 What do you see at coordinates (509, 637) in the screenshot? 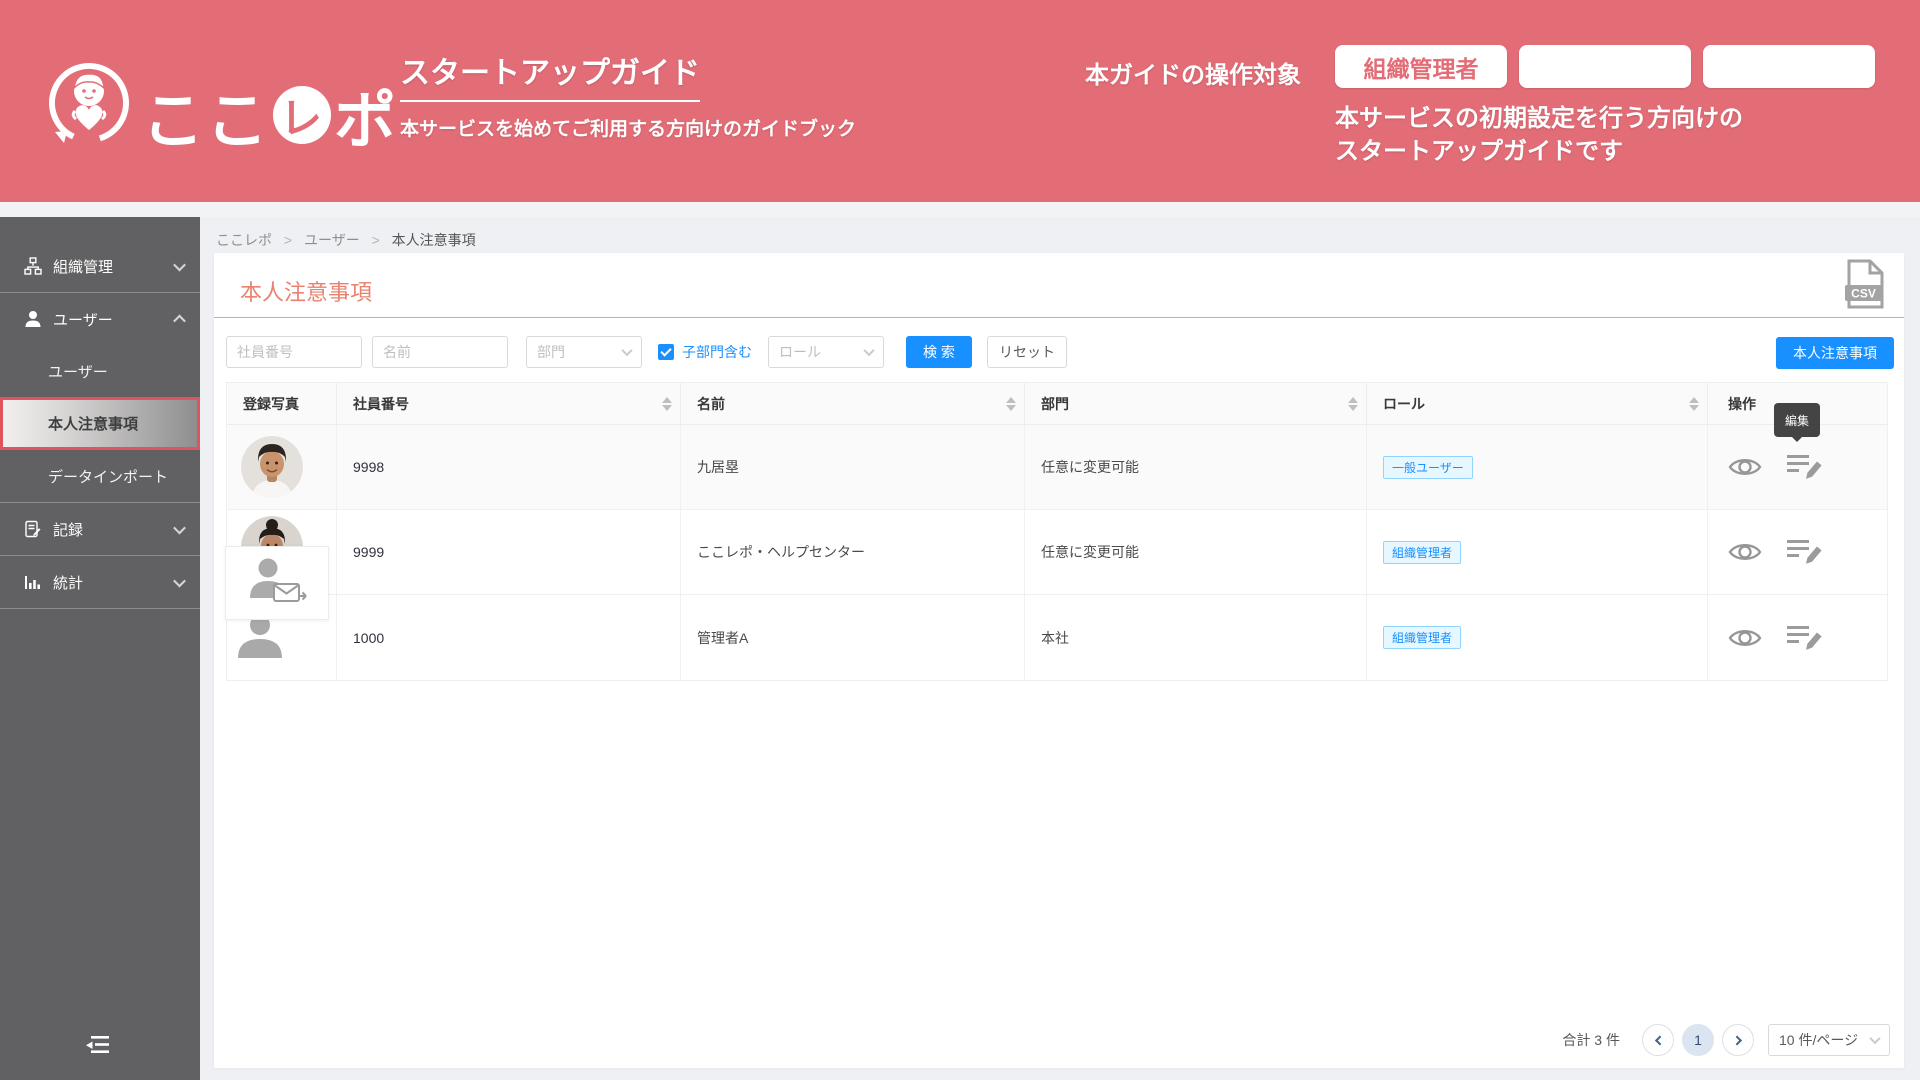
I see `cell-employee-no: 1000` at bounding box center [509, 637].